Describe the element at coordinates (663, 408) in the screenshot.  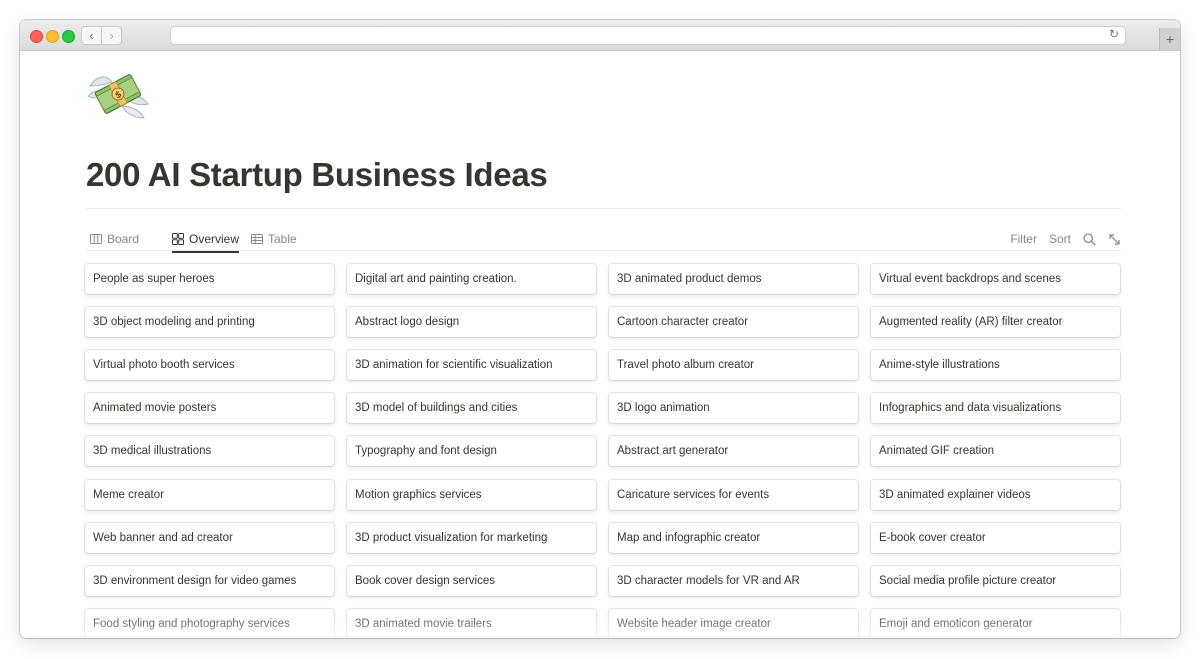
I see `gallery-card-title: 3D logo animation` at that location.